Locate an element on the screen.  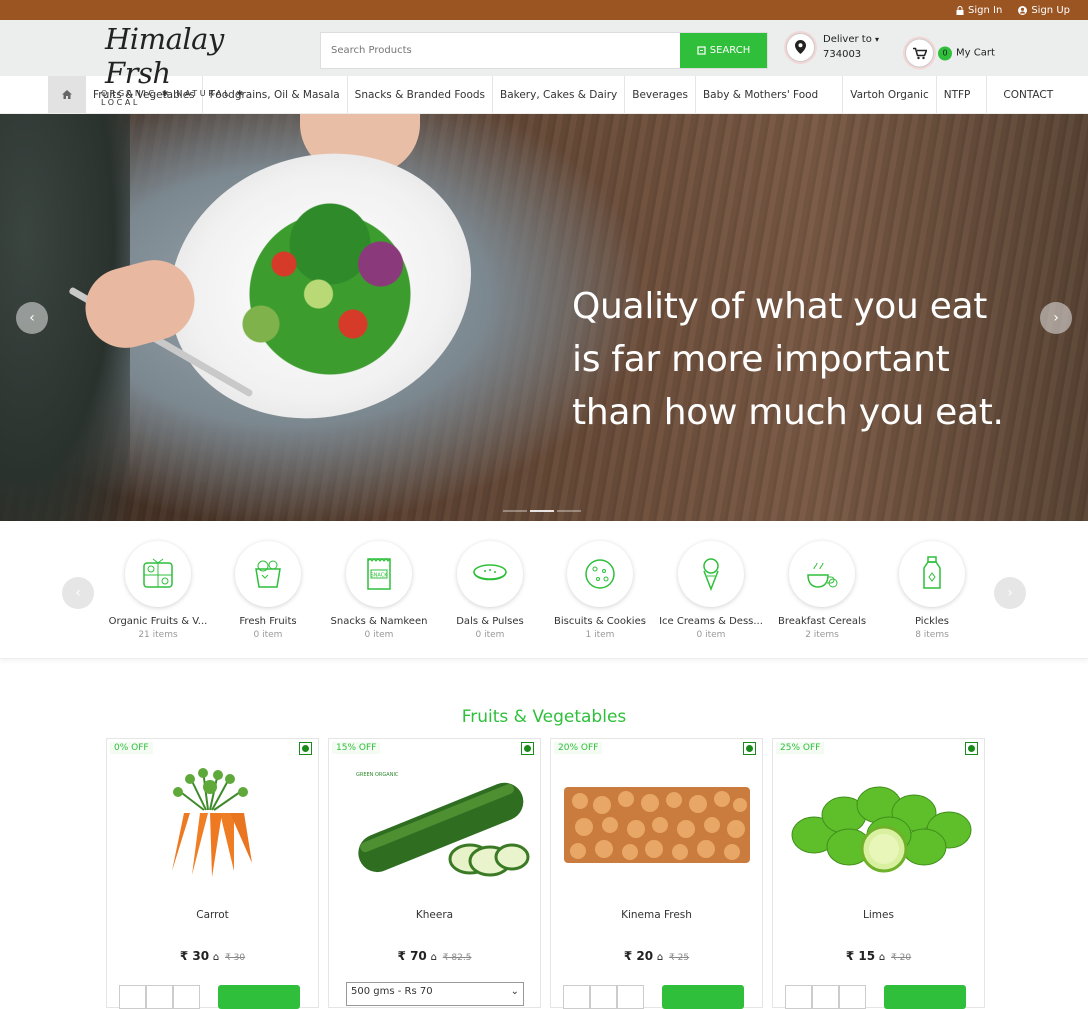
limes-image is located at coordinates (879, 825).